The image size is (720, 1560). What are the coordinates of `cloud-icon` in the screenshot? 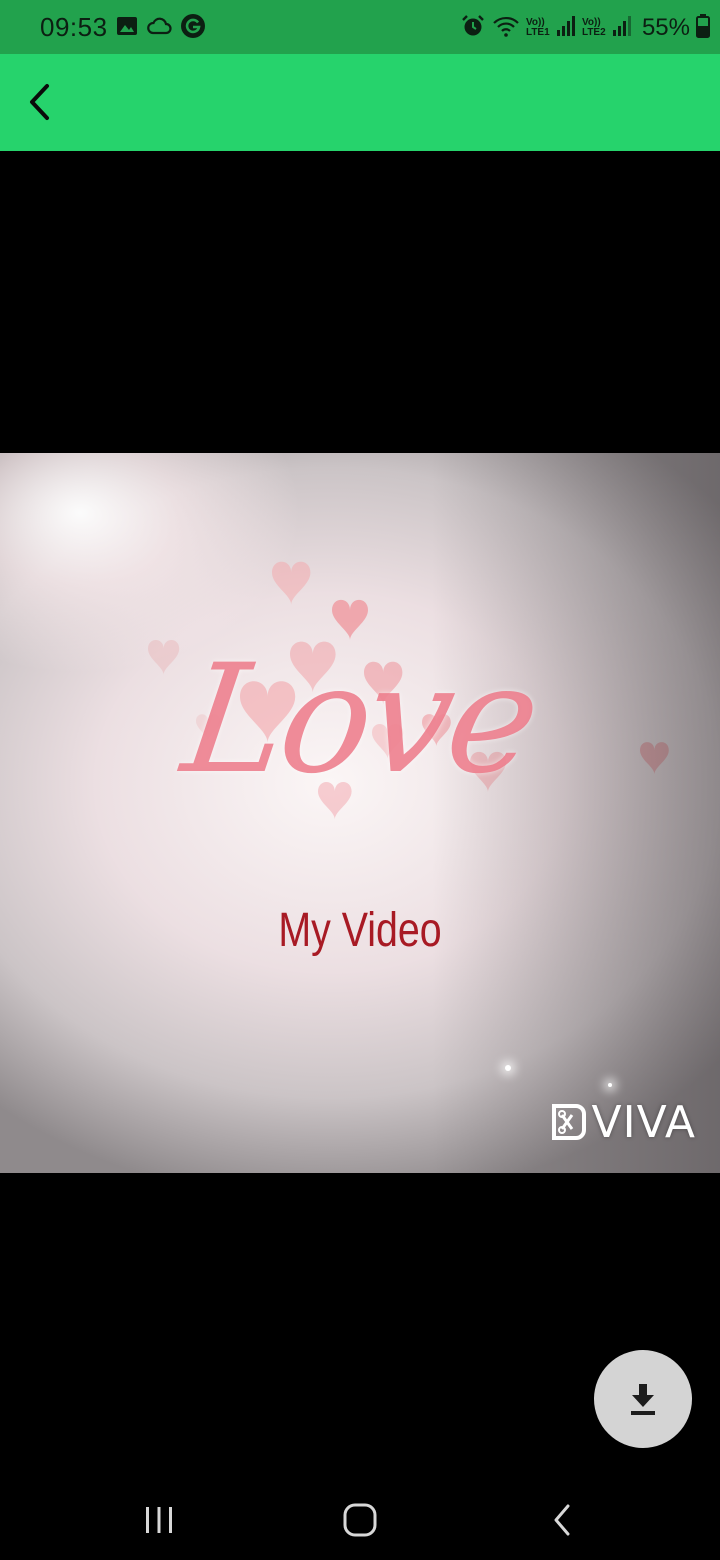 It's located at (159, 28).